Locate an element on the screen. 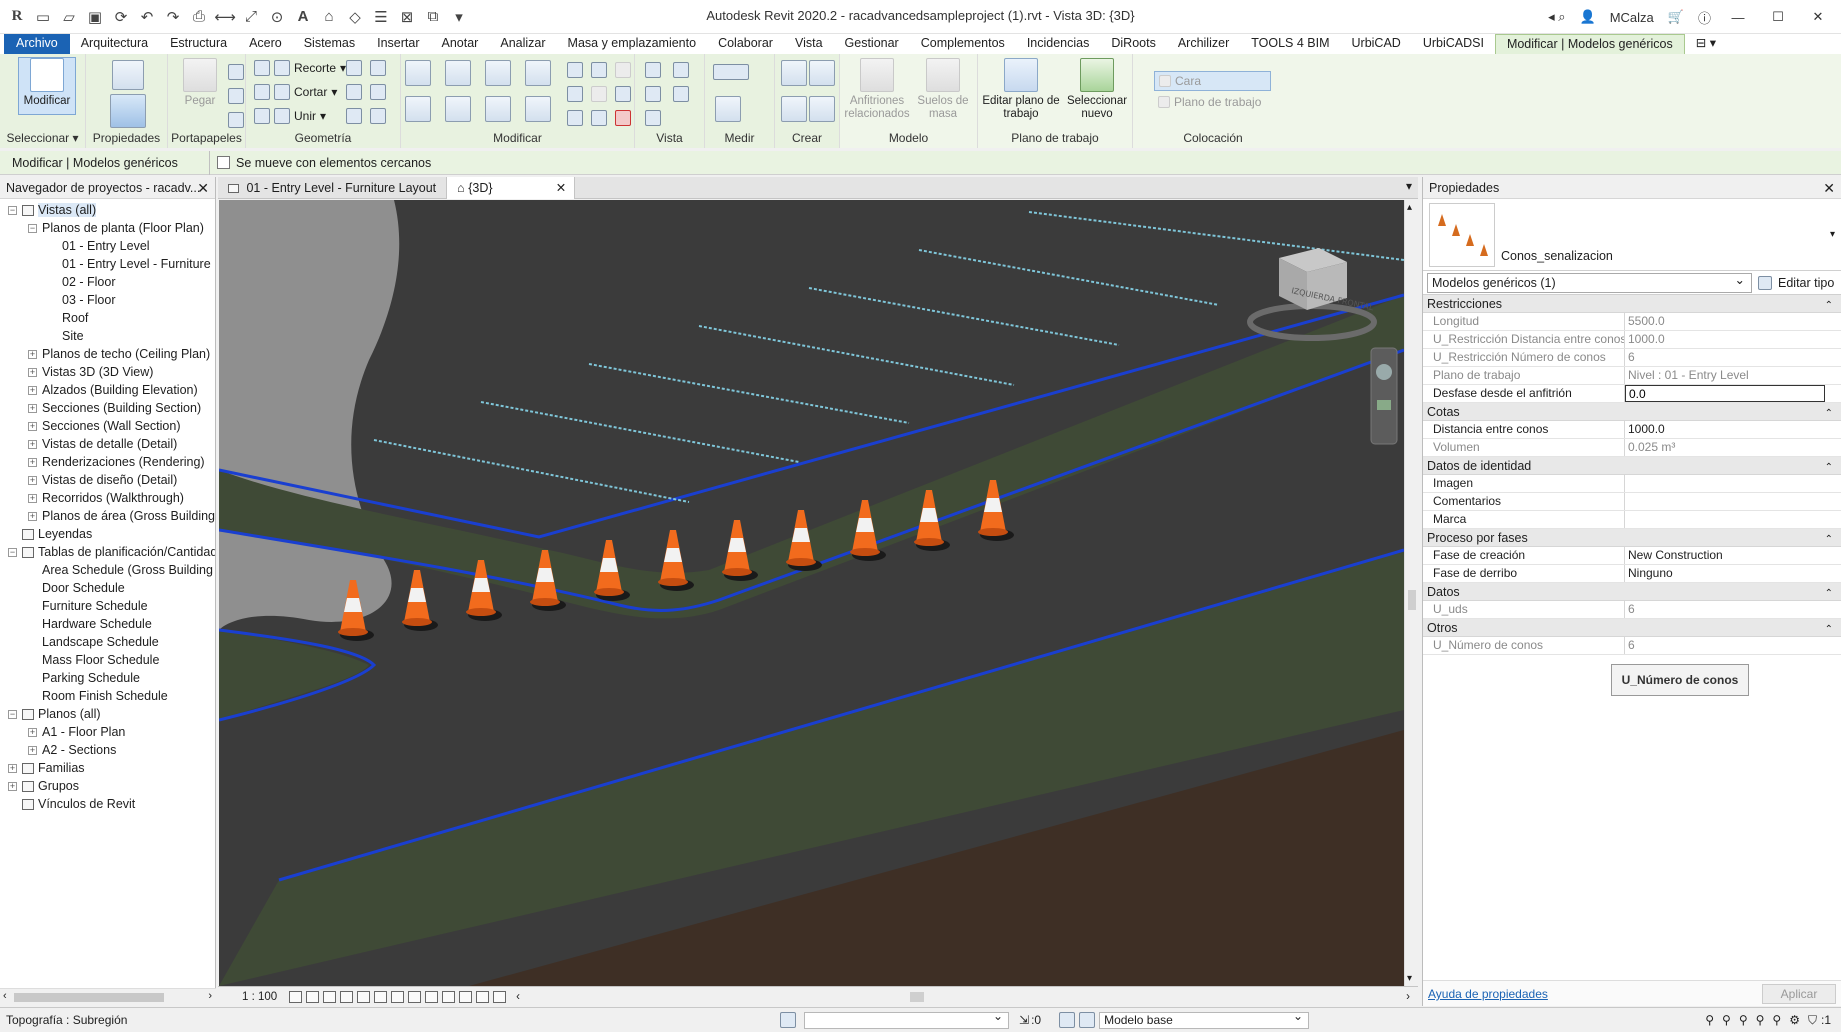 The width and height of the screenshot is (1841, 1032). edit-type-icon is located at coordinates (1765, 282).